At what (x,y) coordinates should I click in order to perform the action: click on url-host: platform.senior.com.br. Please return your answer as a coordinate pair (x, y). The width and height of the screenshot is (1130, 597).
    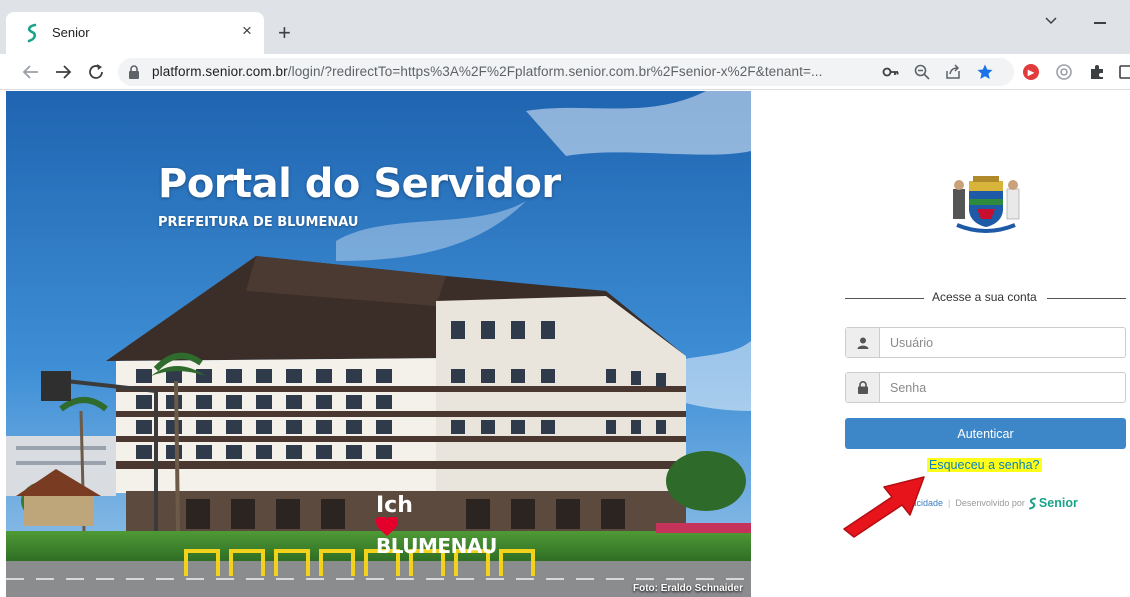
    Looking at the image, I should click on (220, 71).